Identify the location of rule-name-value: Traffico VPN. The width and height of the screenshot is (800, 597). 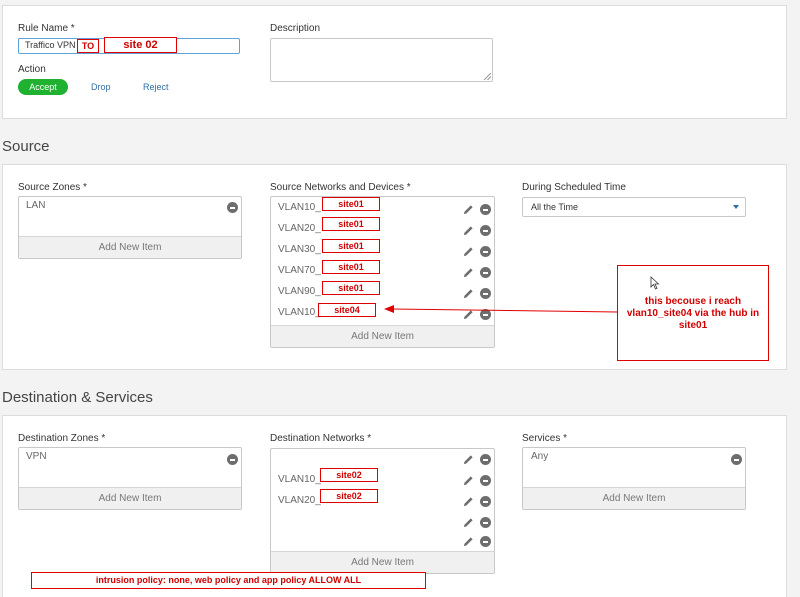
(50, 45).